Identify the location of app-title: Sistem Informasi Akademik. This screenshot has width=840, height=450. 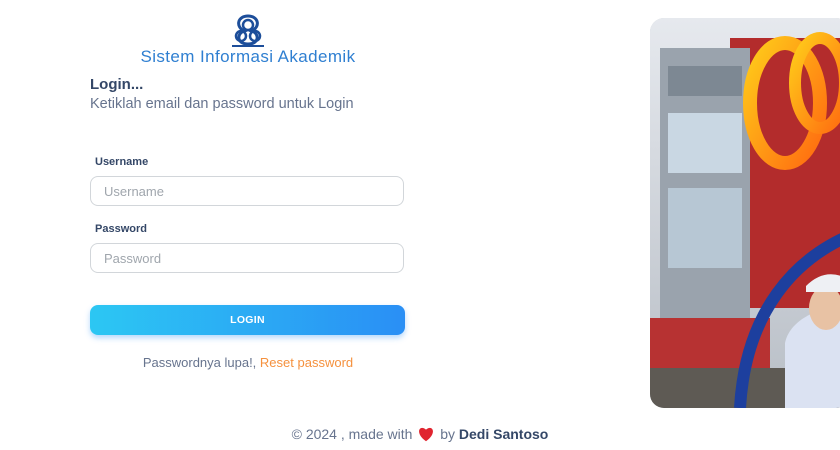
(248, 56).